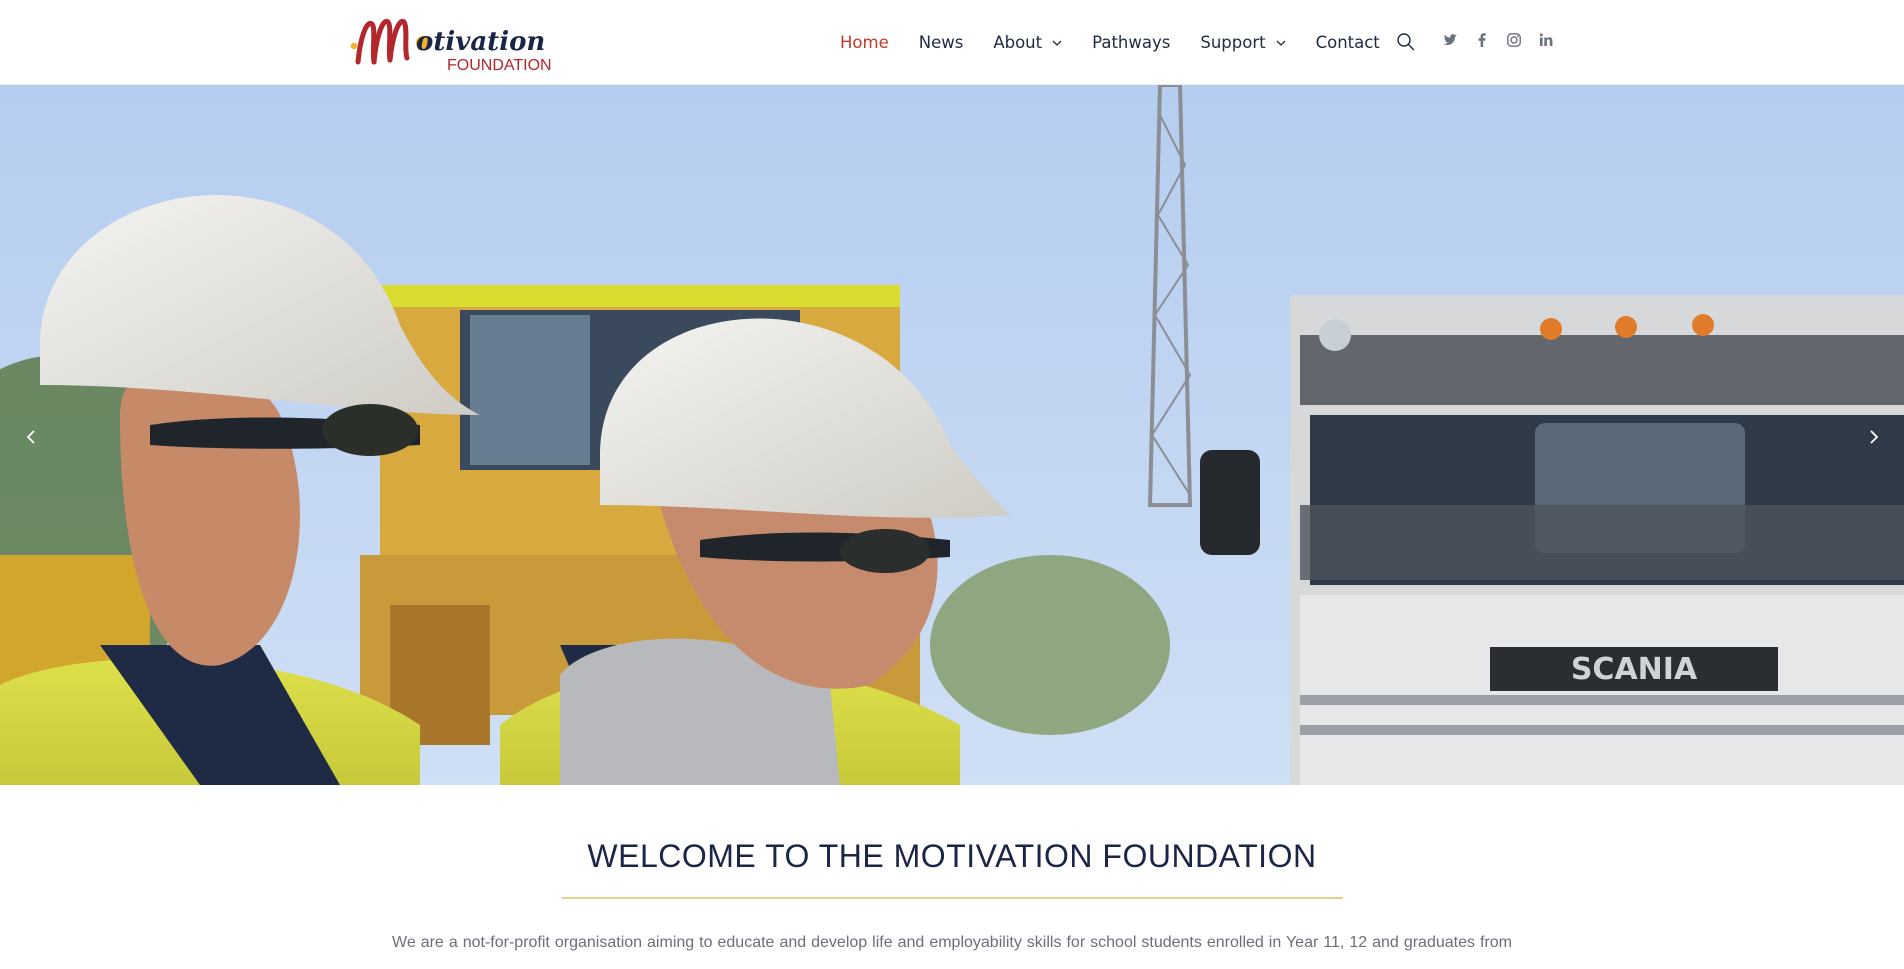 The height and width of the screenshot is (969, 1904). I want to click on nav-item-label: Pathways, so click(1131, 42).